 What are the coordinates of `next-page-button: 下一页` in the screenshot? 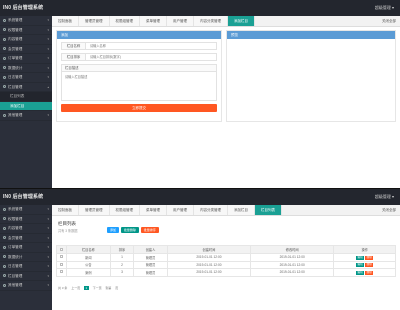 It's located at (97, 288).